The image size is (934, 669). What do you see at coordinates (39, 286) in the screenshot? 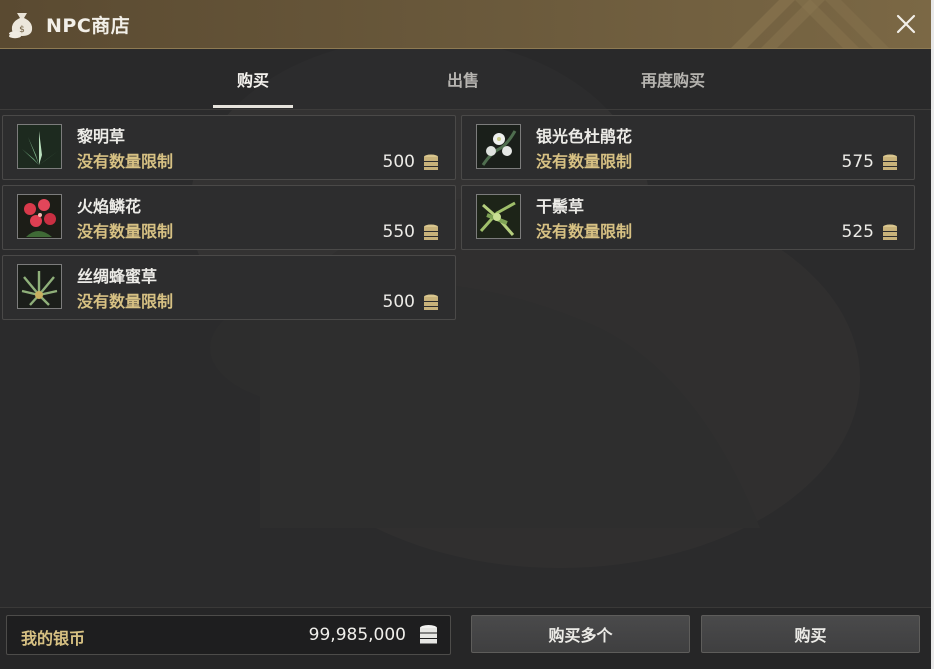
I see `silk-honey-grass-icon` at bounding box center [39, 286].